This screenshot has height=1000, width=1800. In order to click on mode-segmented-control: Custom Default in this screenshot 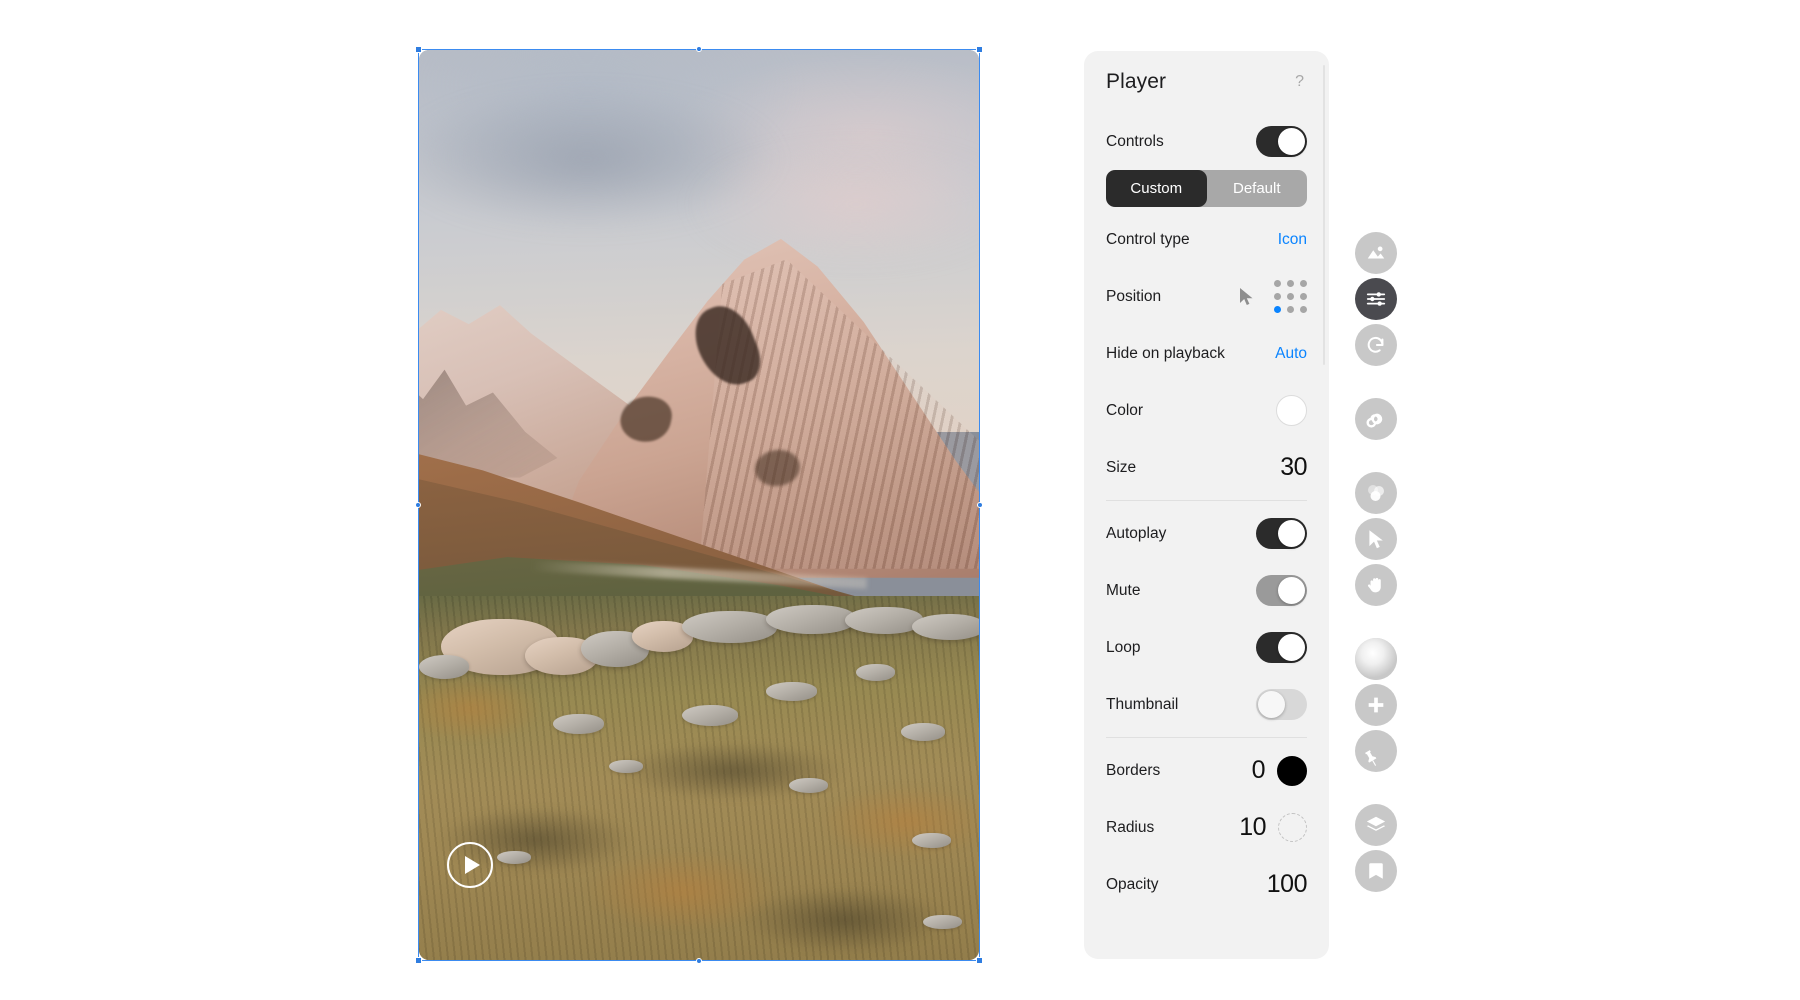, I will do `click(1206, 188)`.